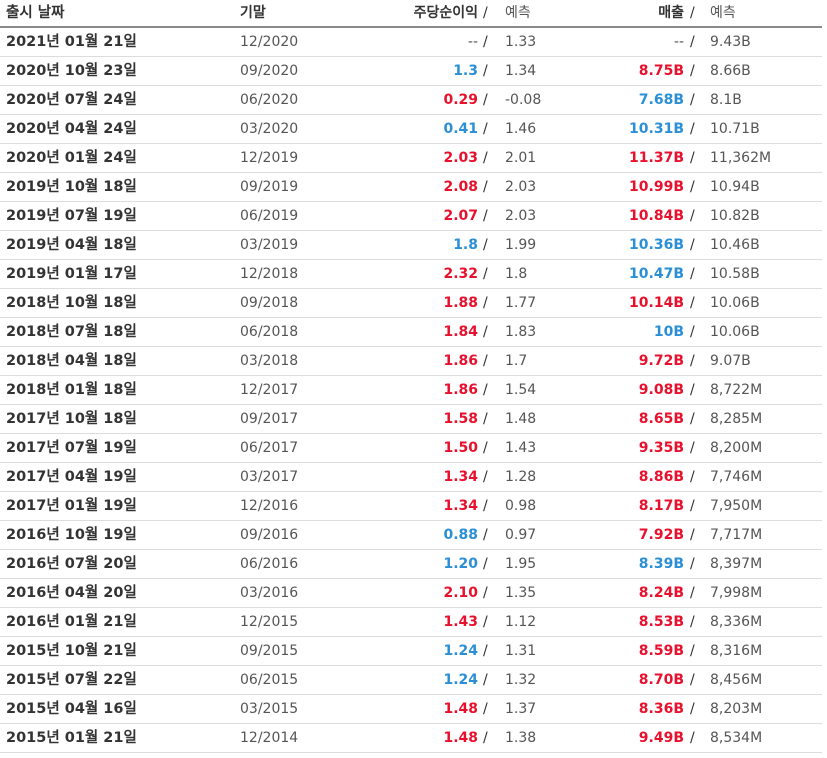  What do you see at coordinates (411, 332) in the screenshot?
I see `table-row: 2018년 07월 18일 06/2018 1.84 / 1.83 10B / 10.06B` at bounding box center [411, 332].